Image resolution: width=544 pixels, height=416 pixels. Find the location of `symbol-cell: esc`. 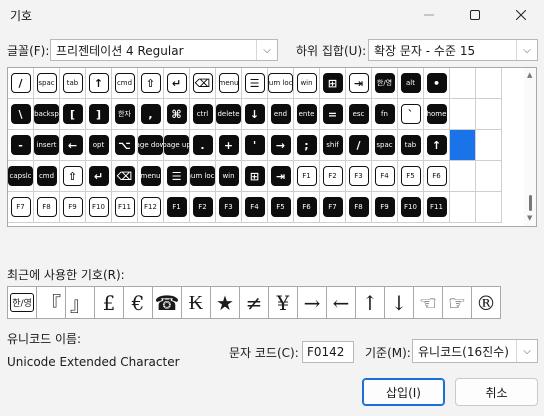

symbol-cell: esc is located at coordinates (359, 114).